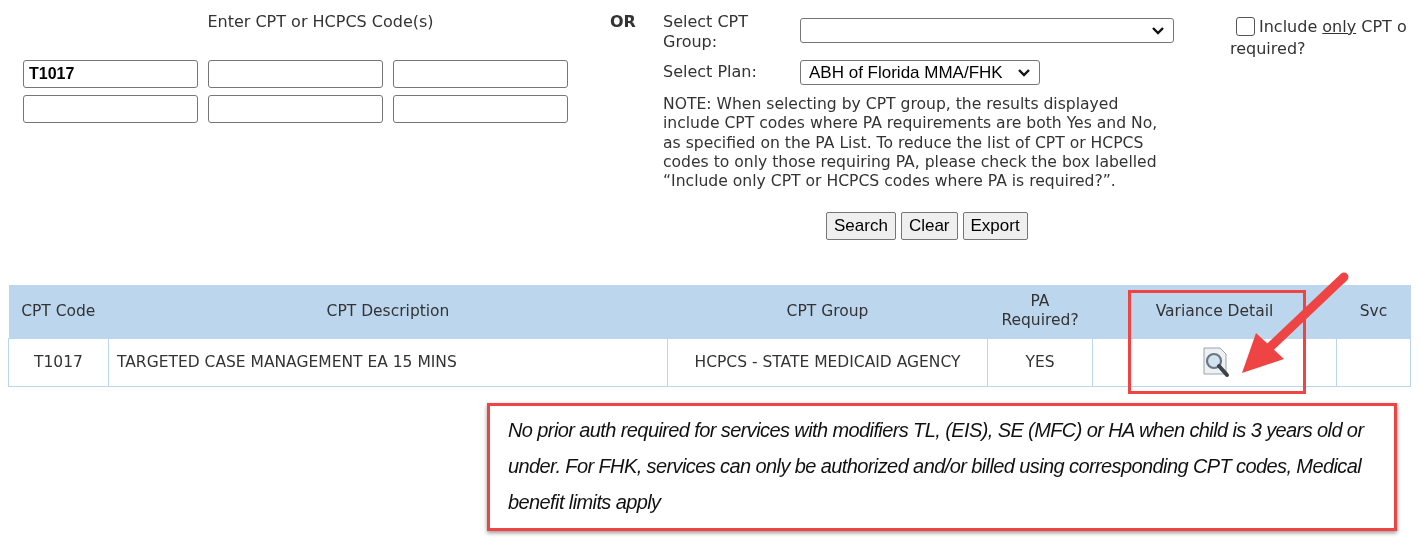 The width and height of the screenshot is (1426, 548). Describe the element at coordinates (929, 226) in the screenshot. I see `action-button: Clear` at that location.